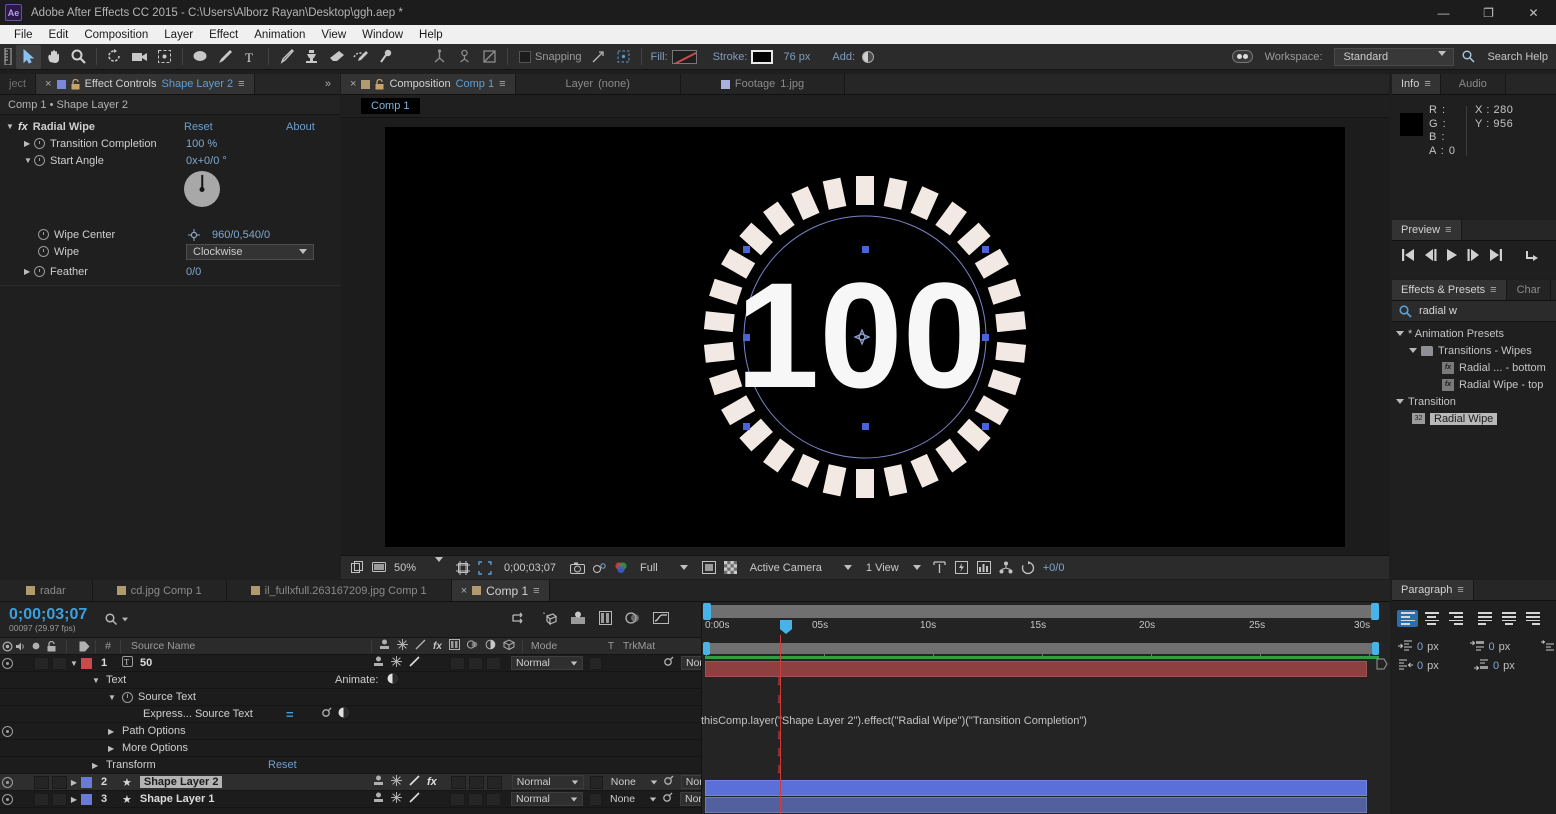 The width and height of the screenshot is (1556, 814). What do you see at coordinates (200, 57) in the screenshot?
I see `shape-tool` at bounding box center [200, 57].